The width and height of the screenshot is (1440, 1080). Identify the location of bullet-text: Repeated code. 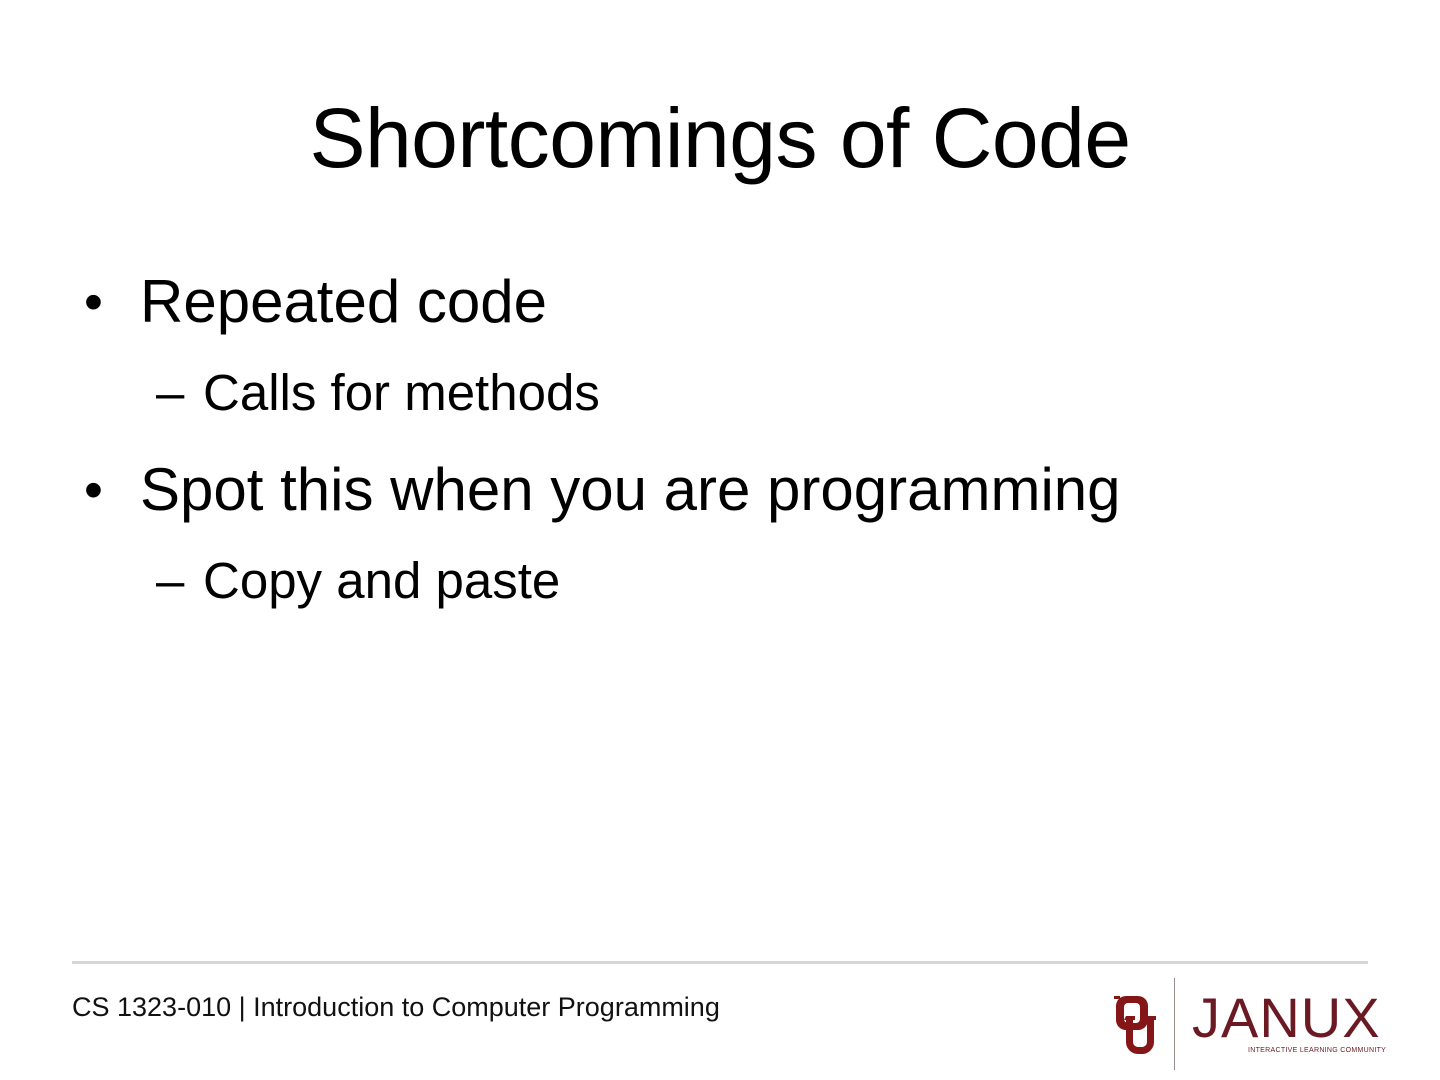
(343, 301).